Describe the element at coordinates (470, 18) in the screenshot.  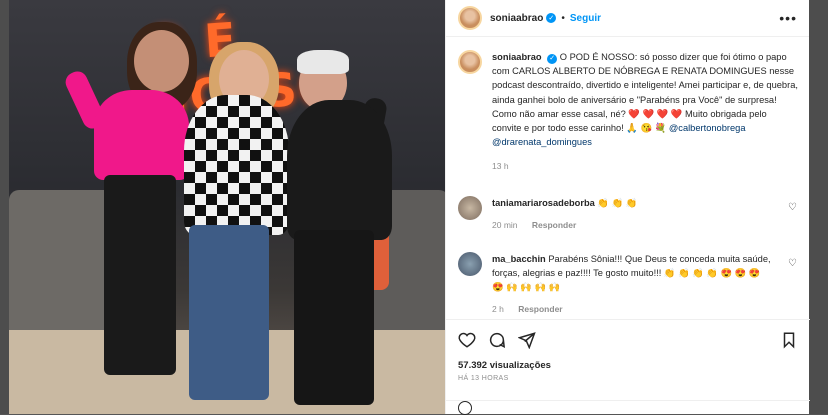
I see `avatar` at that location.